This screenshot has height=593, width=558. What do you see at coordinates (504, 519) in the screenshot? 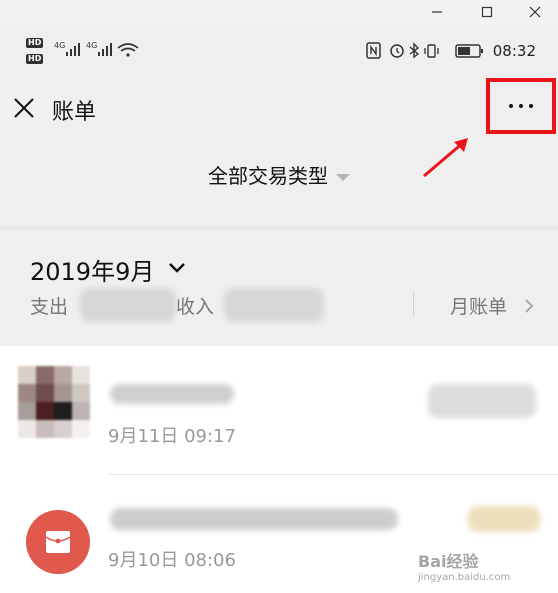
I see `transaction-amount-blurred` at bounding box center [504, 519].